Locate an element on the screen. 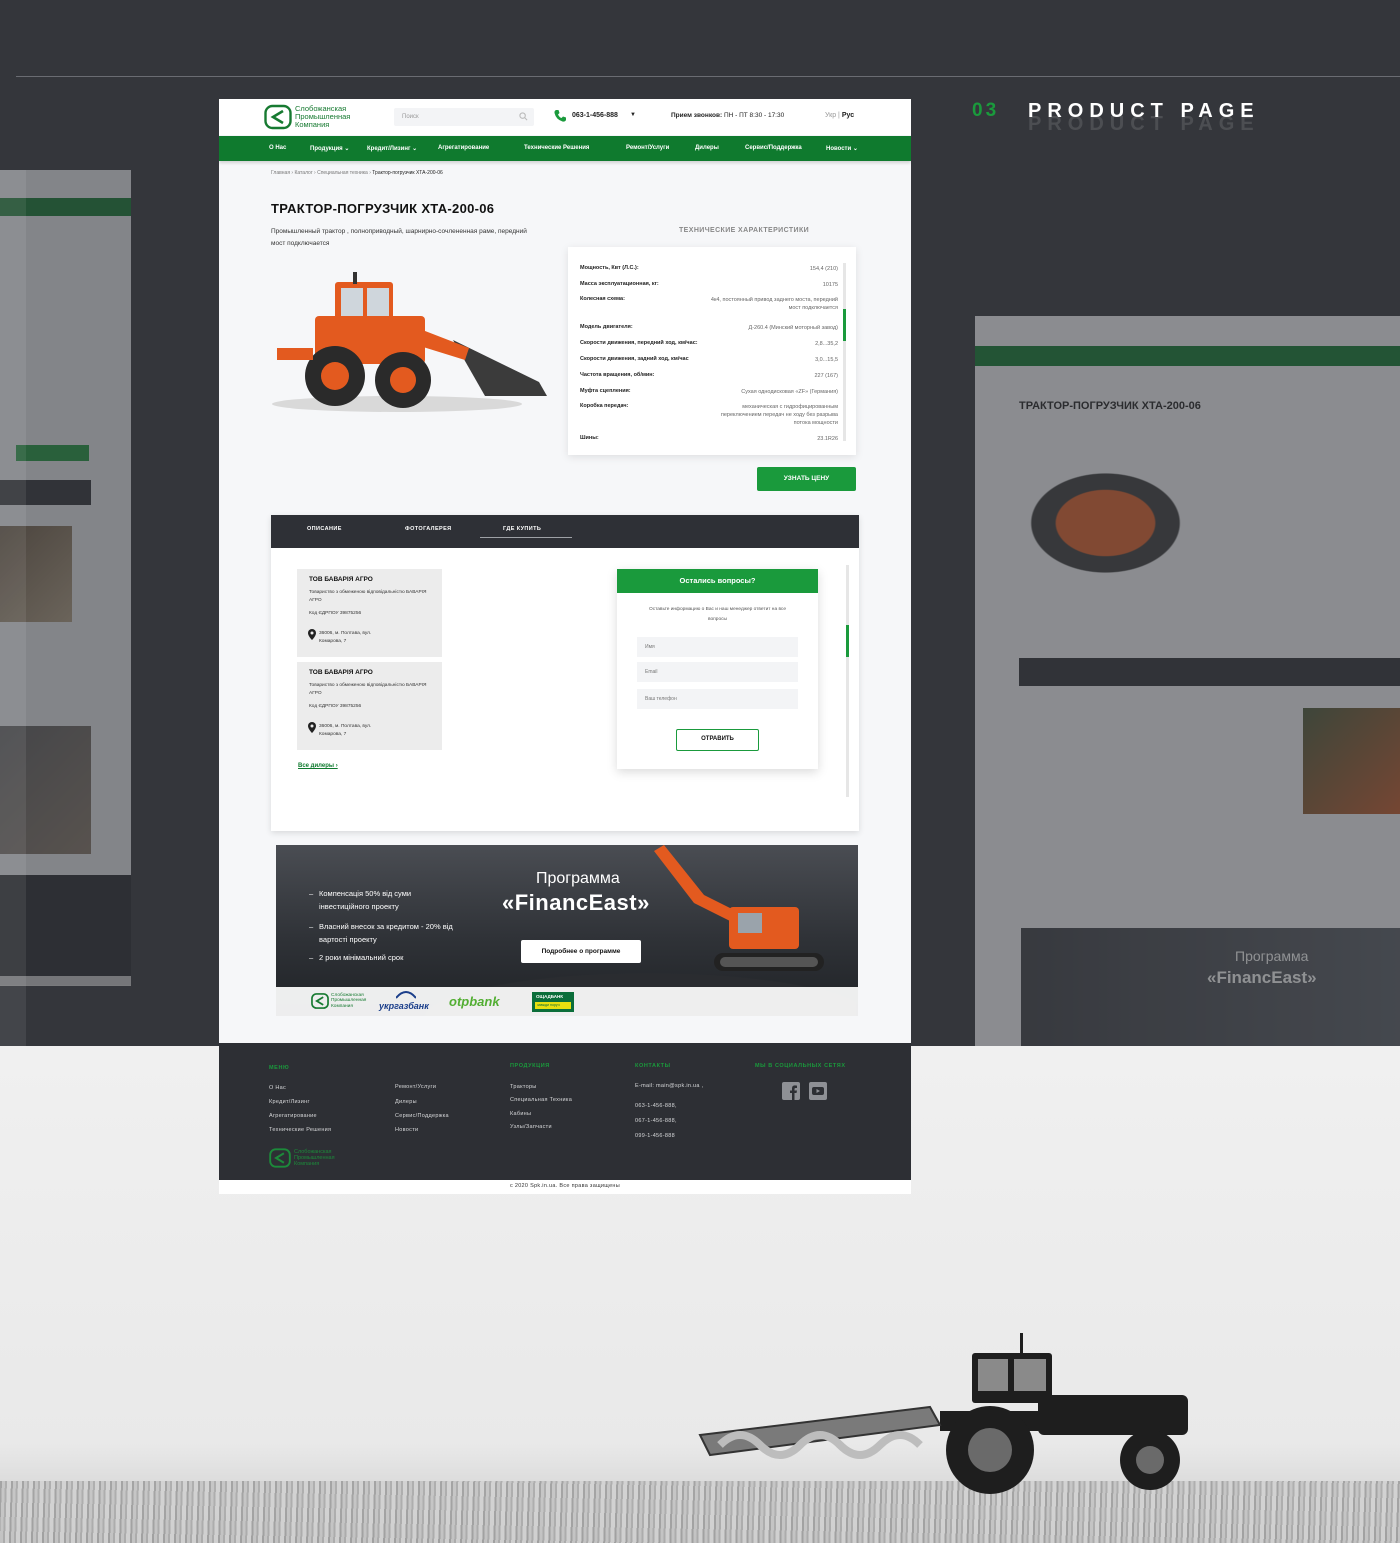  footer-social-heading: МЫ В СОЦИАЛЬНЫХ СЕТЯХ is located at coordinates (800, 1066).